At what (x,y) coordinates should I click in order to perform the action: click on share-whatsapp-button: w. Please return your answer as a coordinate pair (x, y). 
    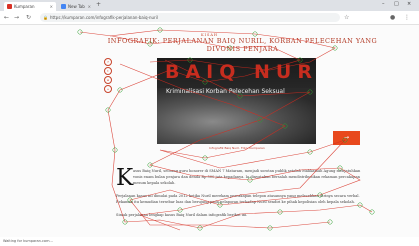
    Looking at the image, I should click on (108, 80).